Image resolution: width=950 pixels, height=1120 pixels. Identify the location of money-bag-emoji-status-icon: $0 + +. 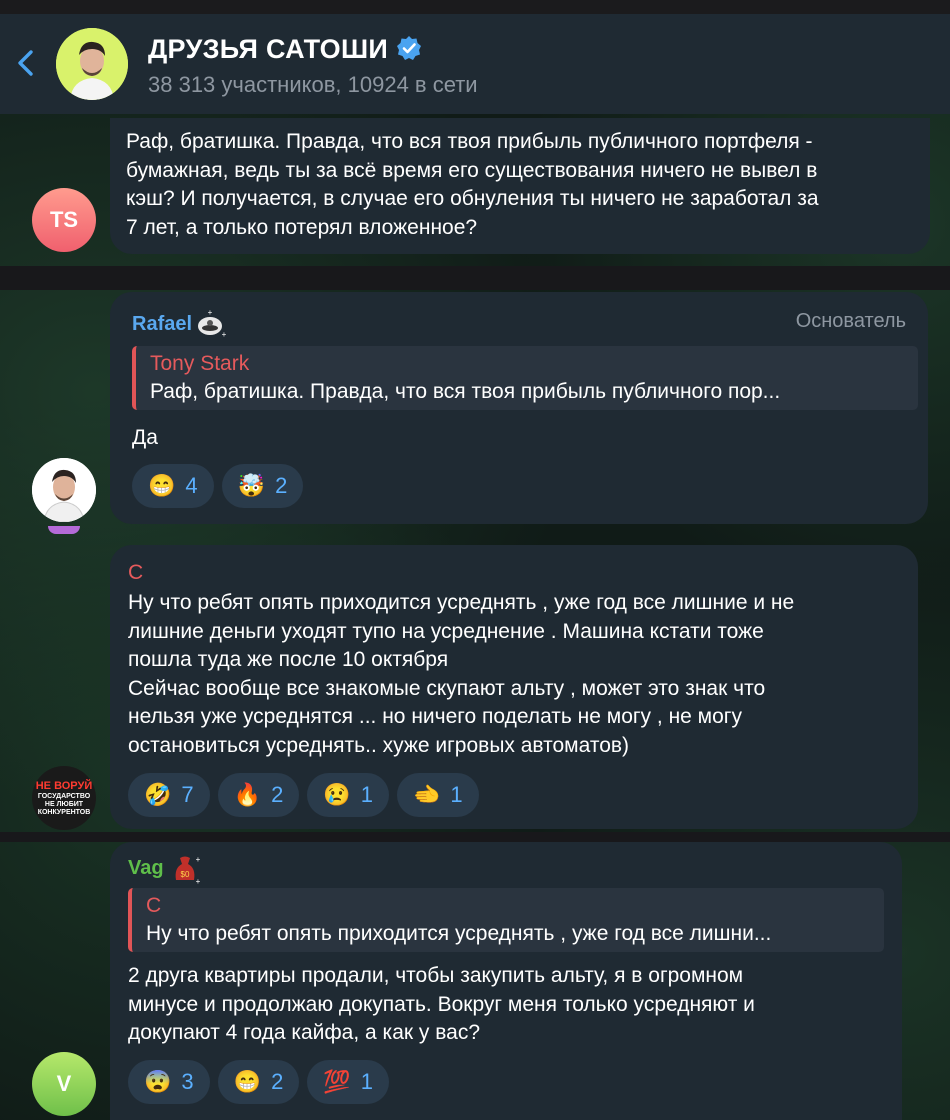
(187, 870).